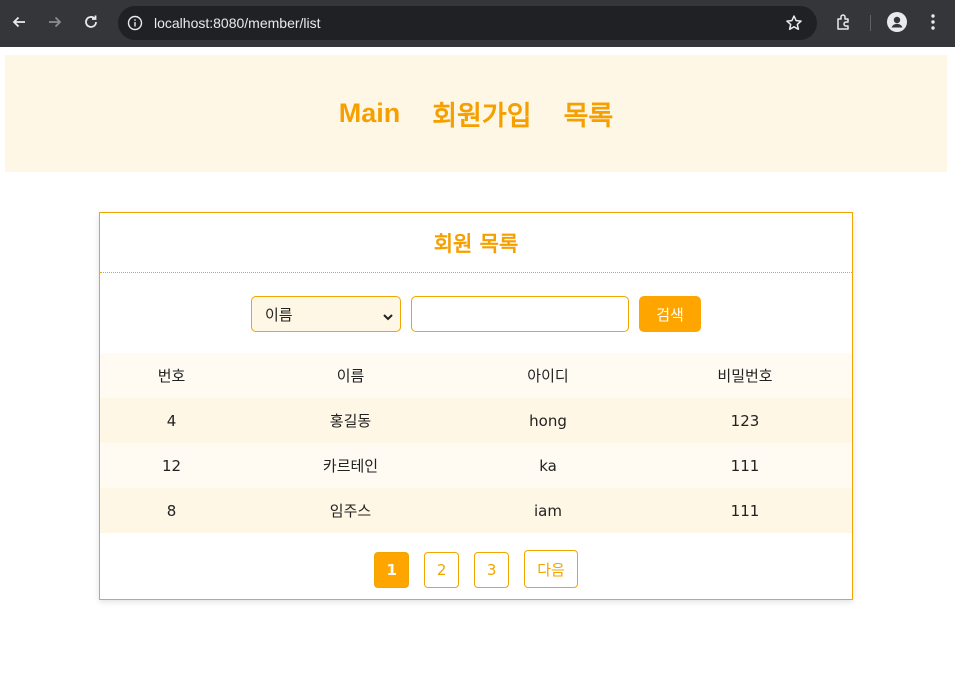 Image resolution: width=955 pixels, height=696 pixels. What do you see at coordinates (326, 314) in the screenshot?
I see `search-type-select: 이름` at bounding box center [326, 314].